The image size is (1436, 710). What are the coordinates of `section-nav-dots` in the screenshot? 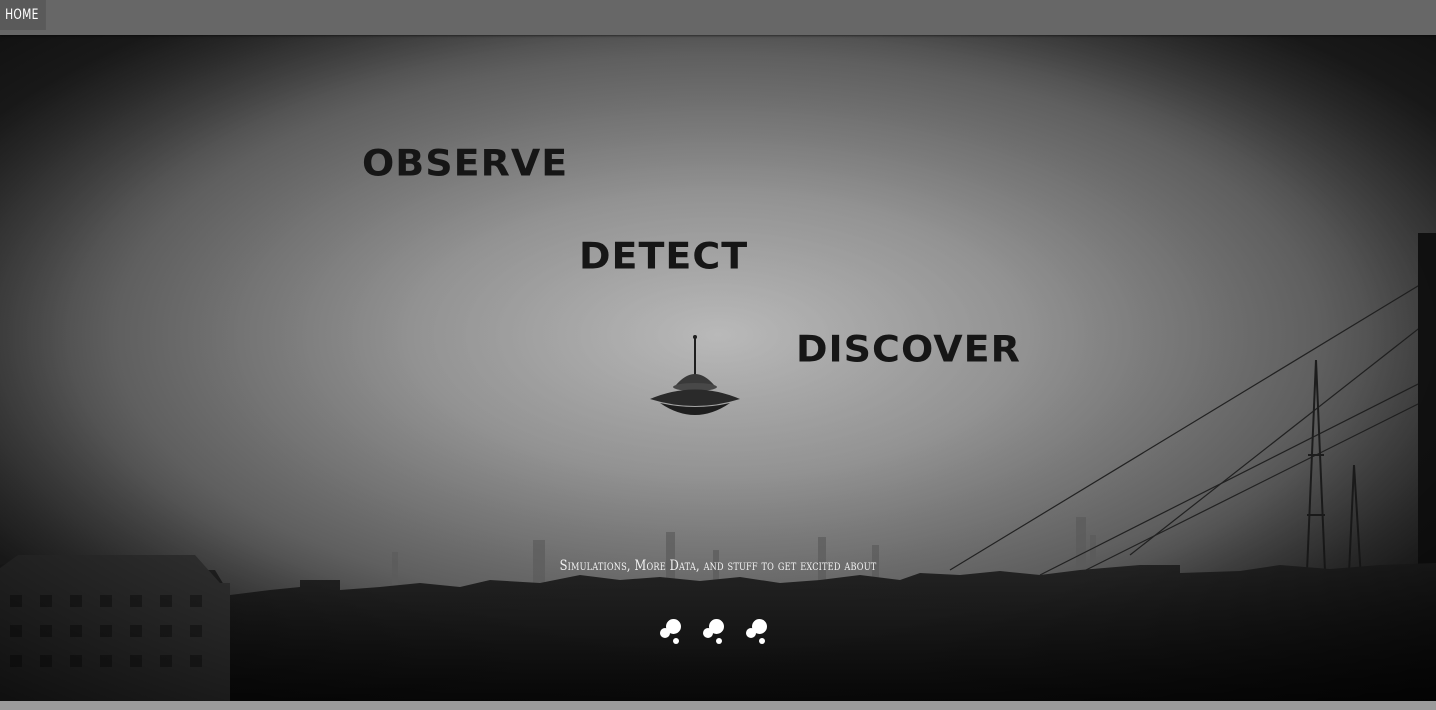 It's located at (717, 631).